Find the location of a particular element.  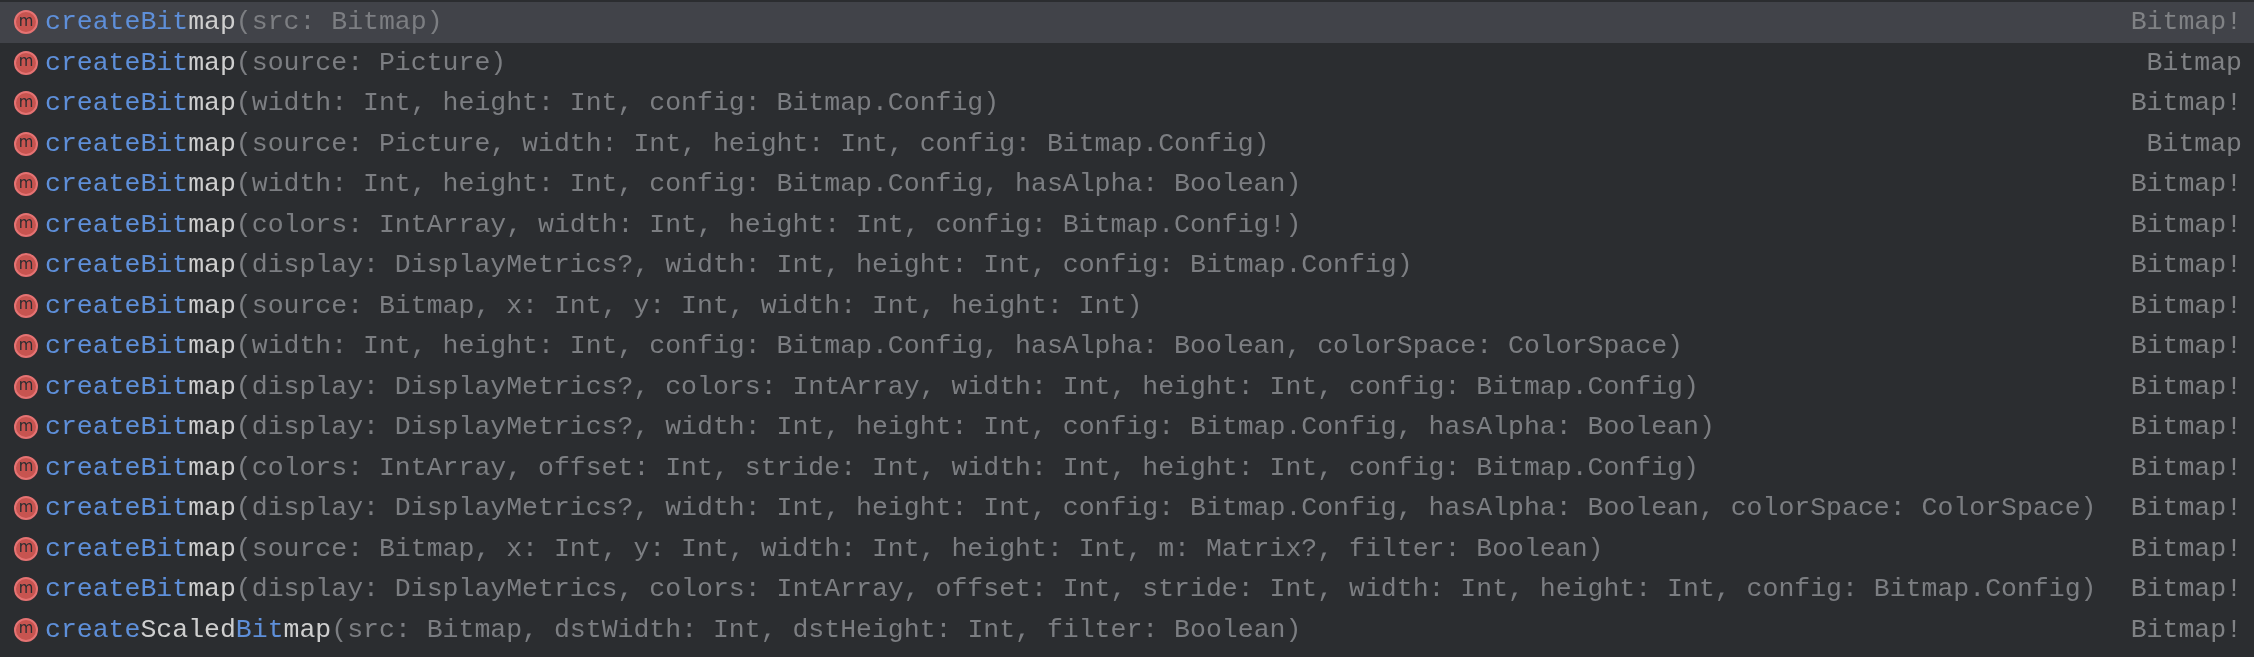

method-parameters: (display: DisplayMetrics?, width: Int, height: Int, config: Bitmap.Config, hasAlpha: Boolean, colorSpace: ColorSpace) is located at coordinates (1166, 508).